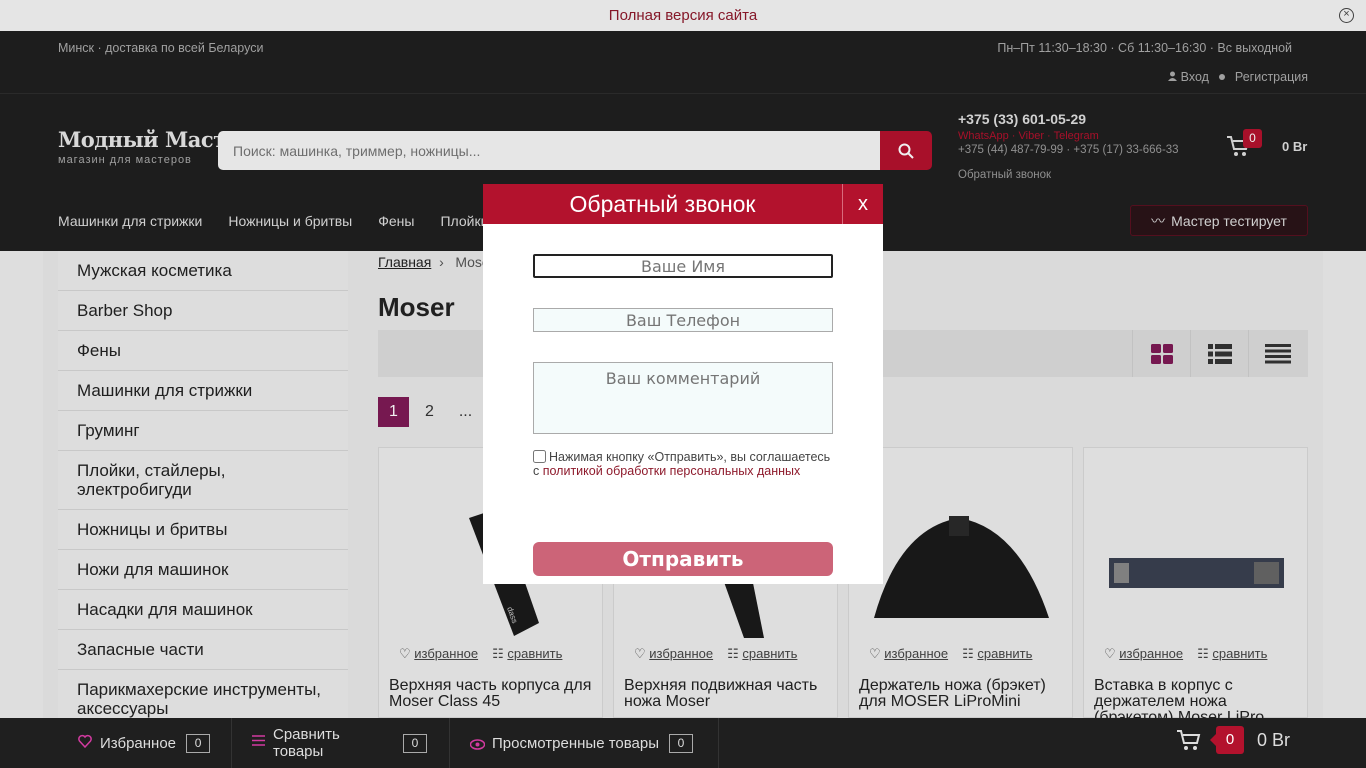 This screenshot has width=1366, height=768. I want to click on favorites-count: 0, so click(198, 743).